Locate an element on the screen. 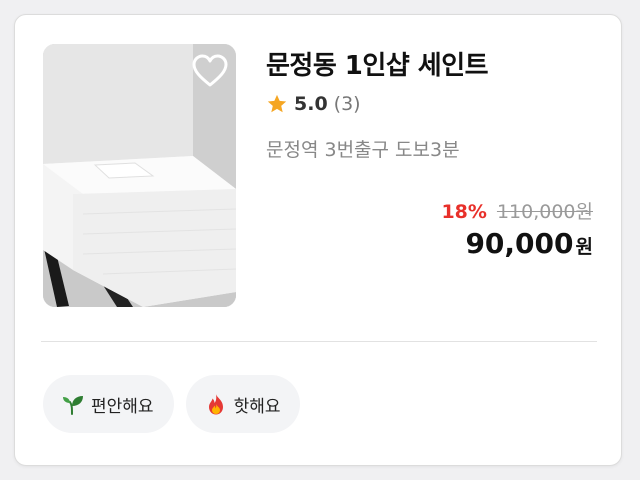 Image resolution: width=640 pixels, height=480 pixels. sprout-icon is located at coordinates (73, 404).